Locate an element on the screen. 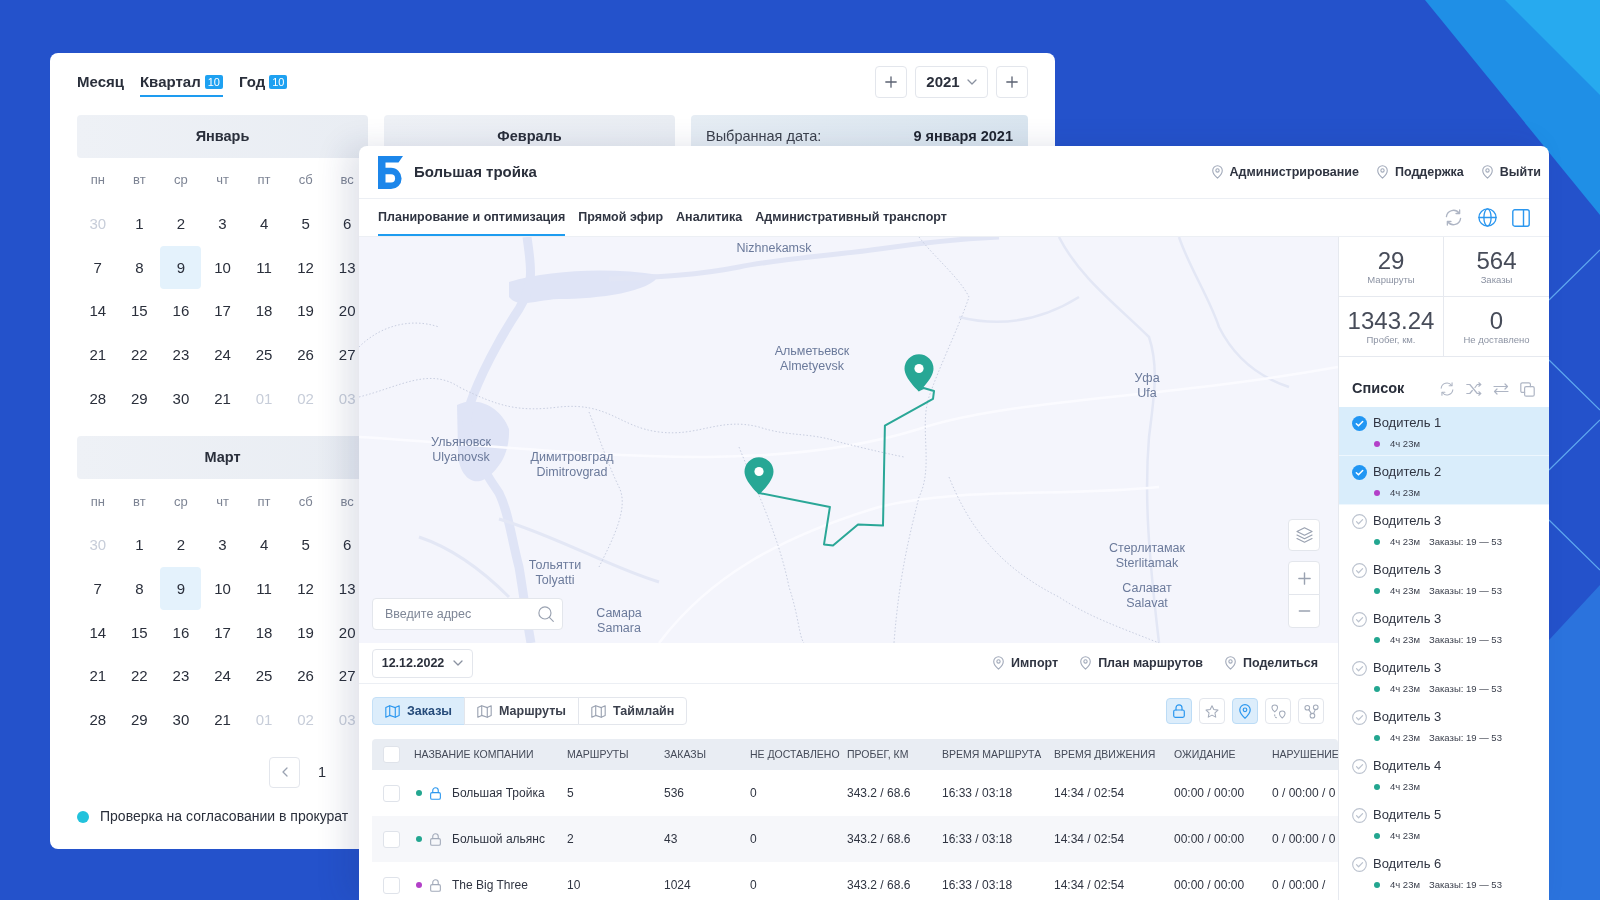  copy-icon is located at coordinates (1527, 389).